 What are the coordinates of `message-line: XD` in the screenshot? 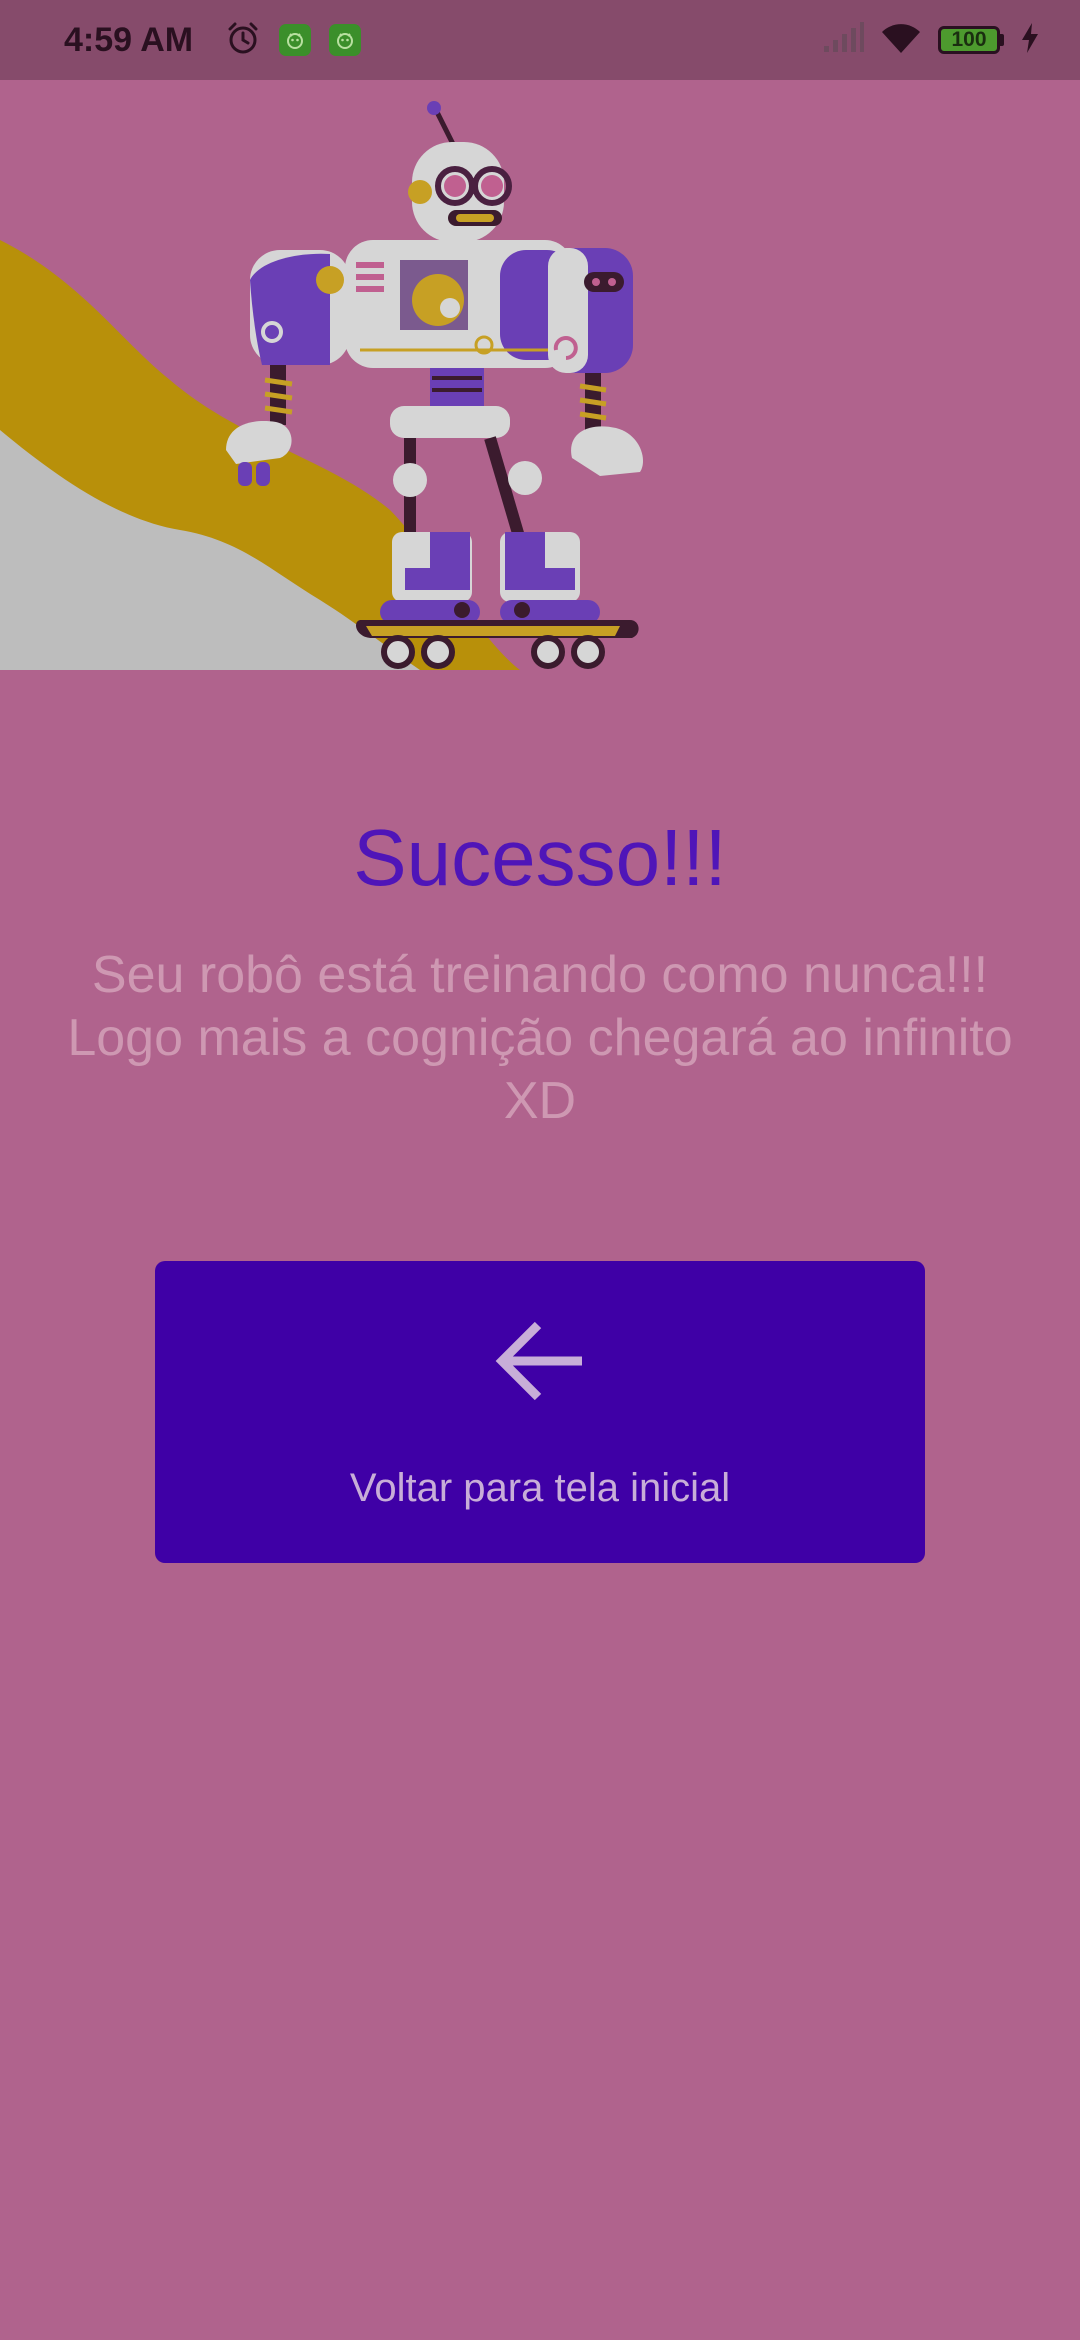 It's located at (540, 1101).